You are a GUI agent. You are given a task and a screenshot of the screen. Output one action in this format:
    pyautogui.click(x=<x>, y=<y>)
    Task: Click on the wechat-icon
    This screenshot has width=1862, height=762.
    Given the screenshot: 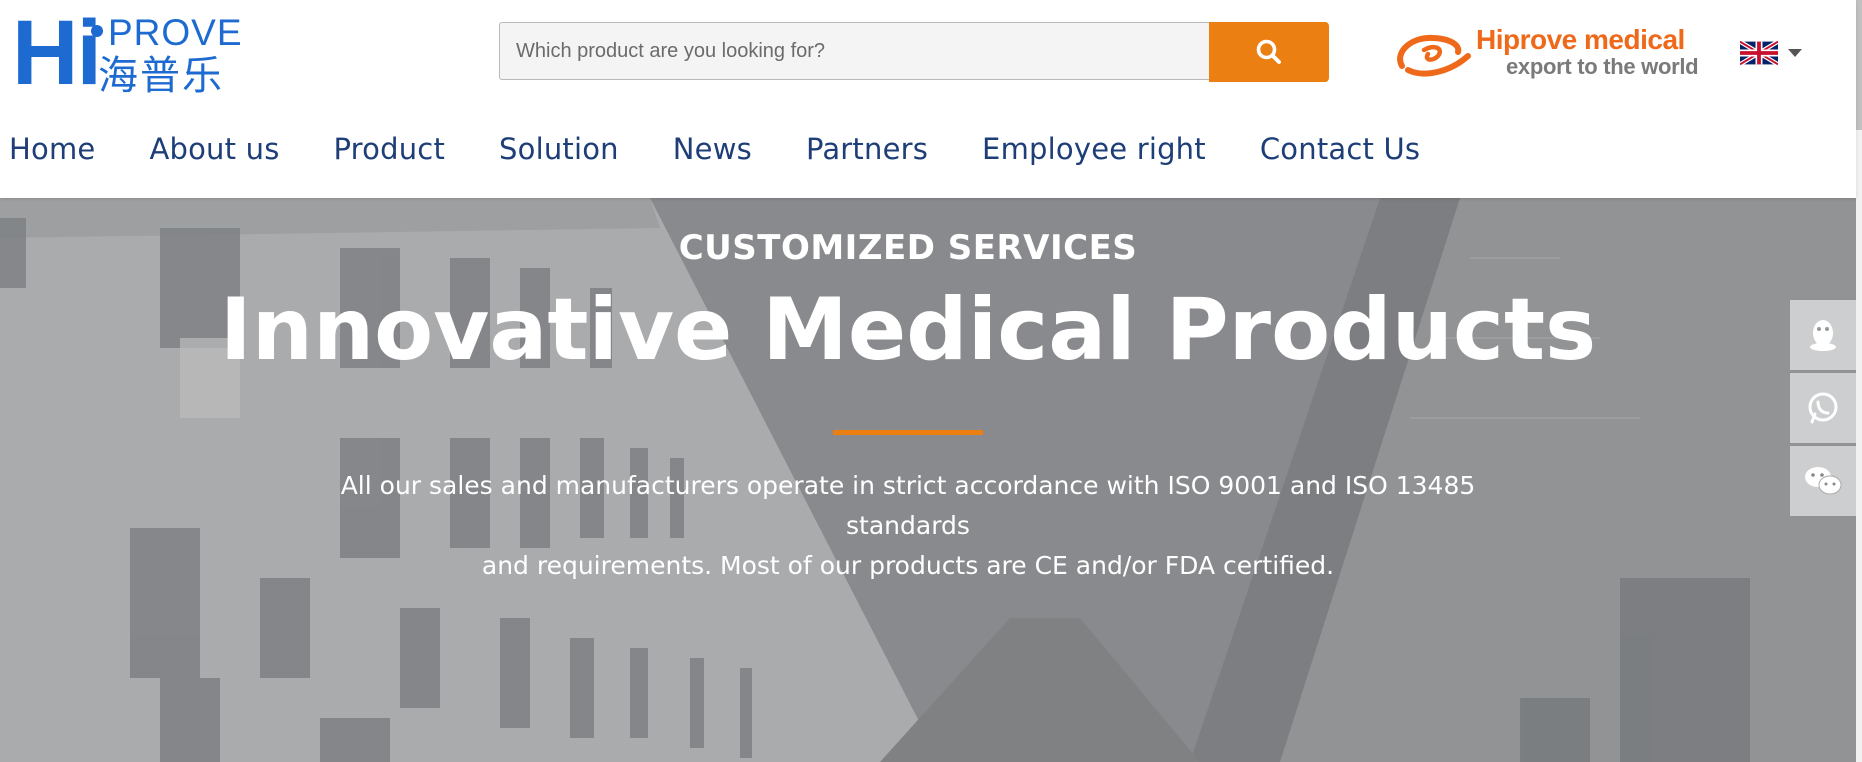 What is the action you would take?
    pyautogui.click(x=1823, y=481)
    